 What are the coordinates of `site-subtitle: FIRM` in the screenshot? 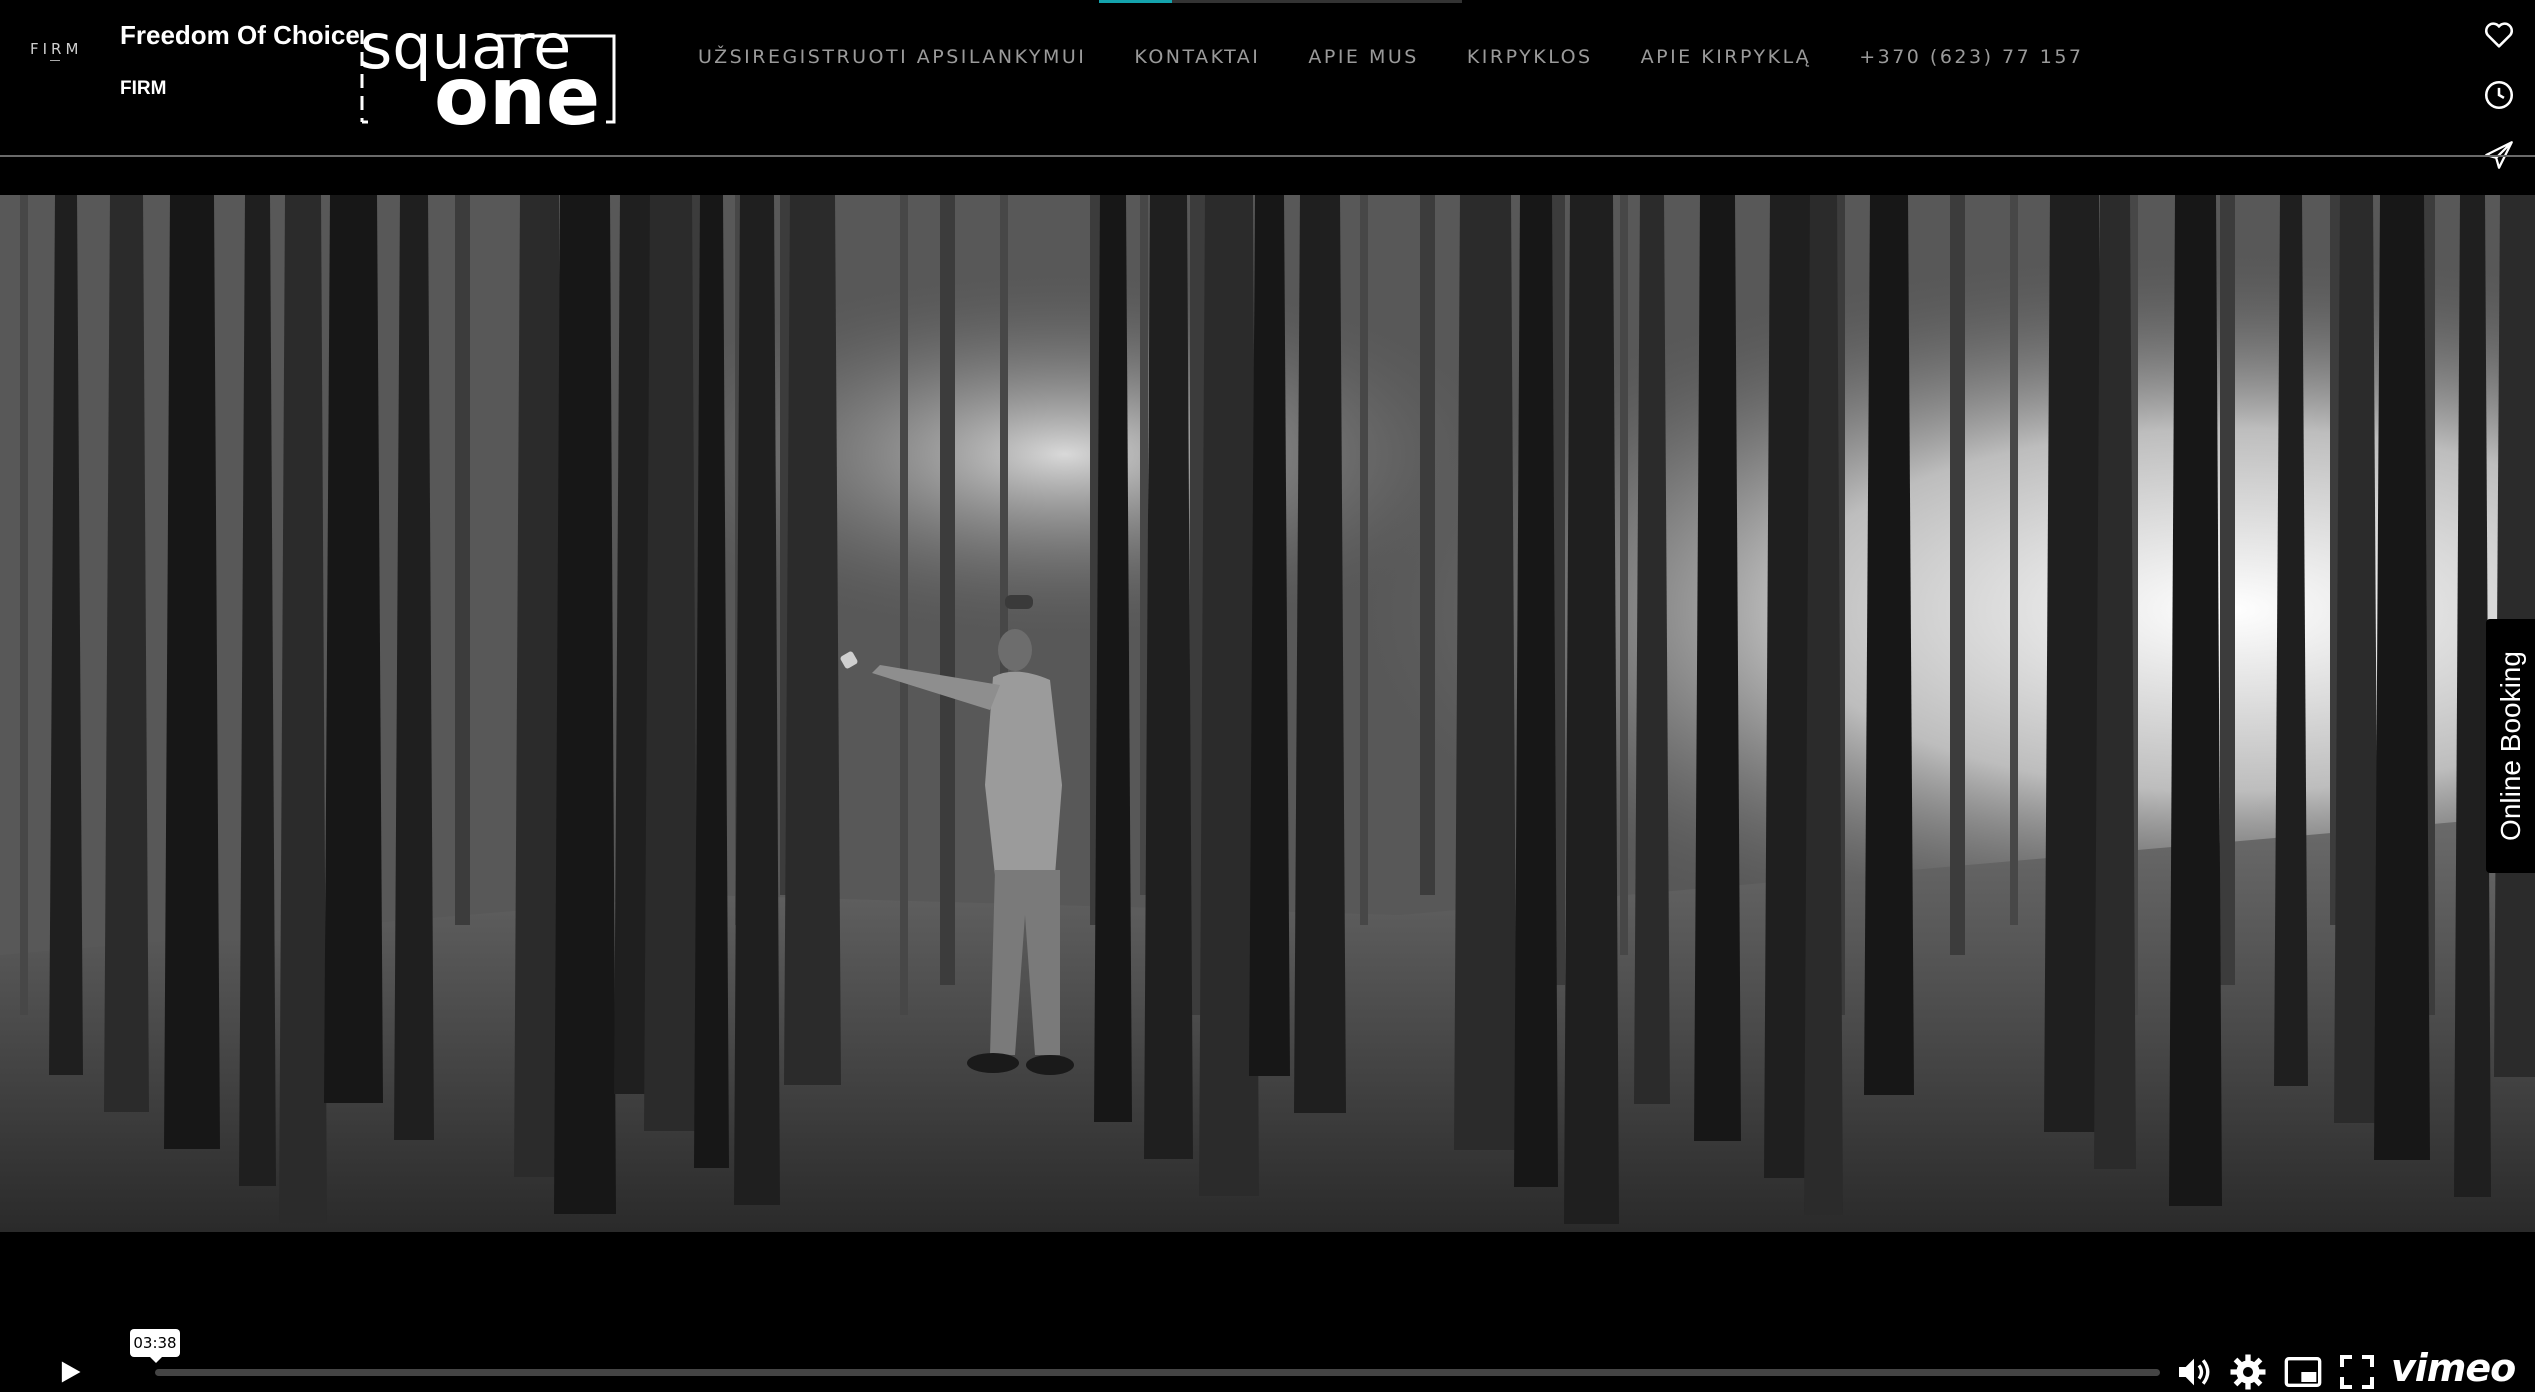 It's located at (143, 88).